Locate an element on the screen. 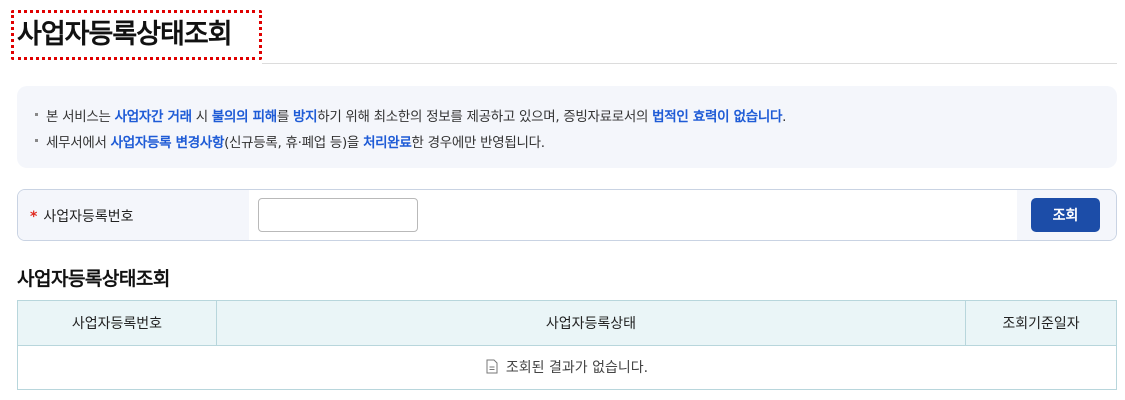 Image resolution: width=1125 pixels, height=400 pixels. search-button: 조회 is located at coordinates (1065, 215).